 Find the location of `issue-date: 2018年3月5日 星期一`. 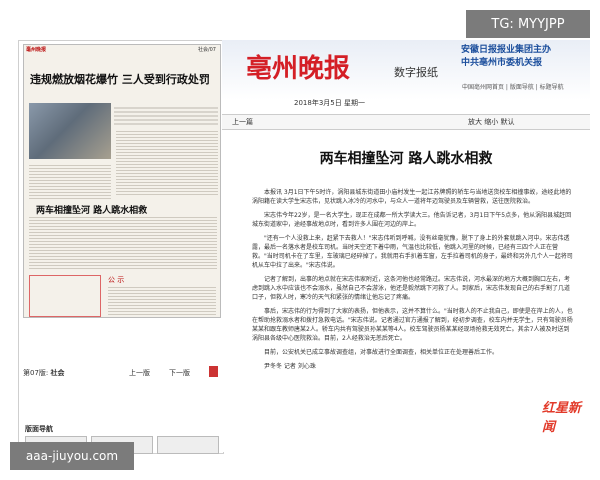

issue-date: 2018年3月5日 星期一 is located at coordinates (329, 103).